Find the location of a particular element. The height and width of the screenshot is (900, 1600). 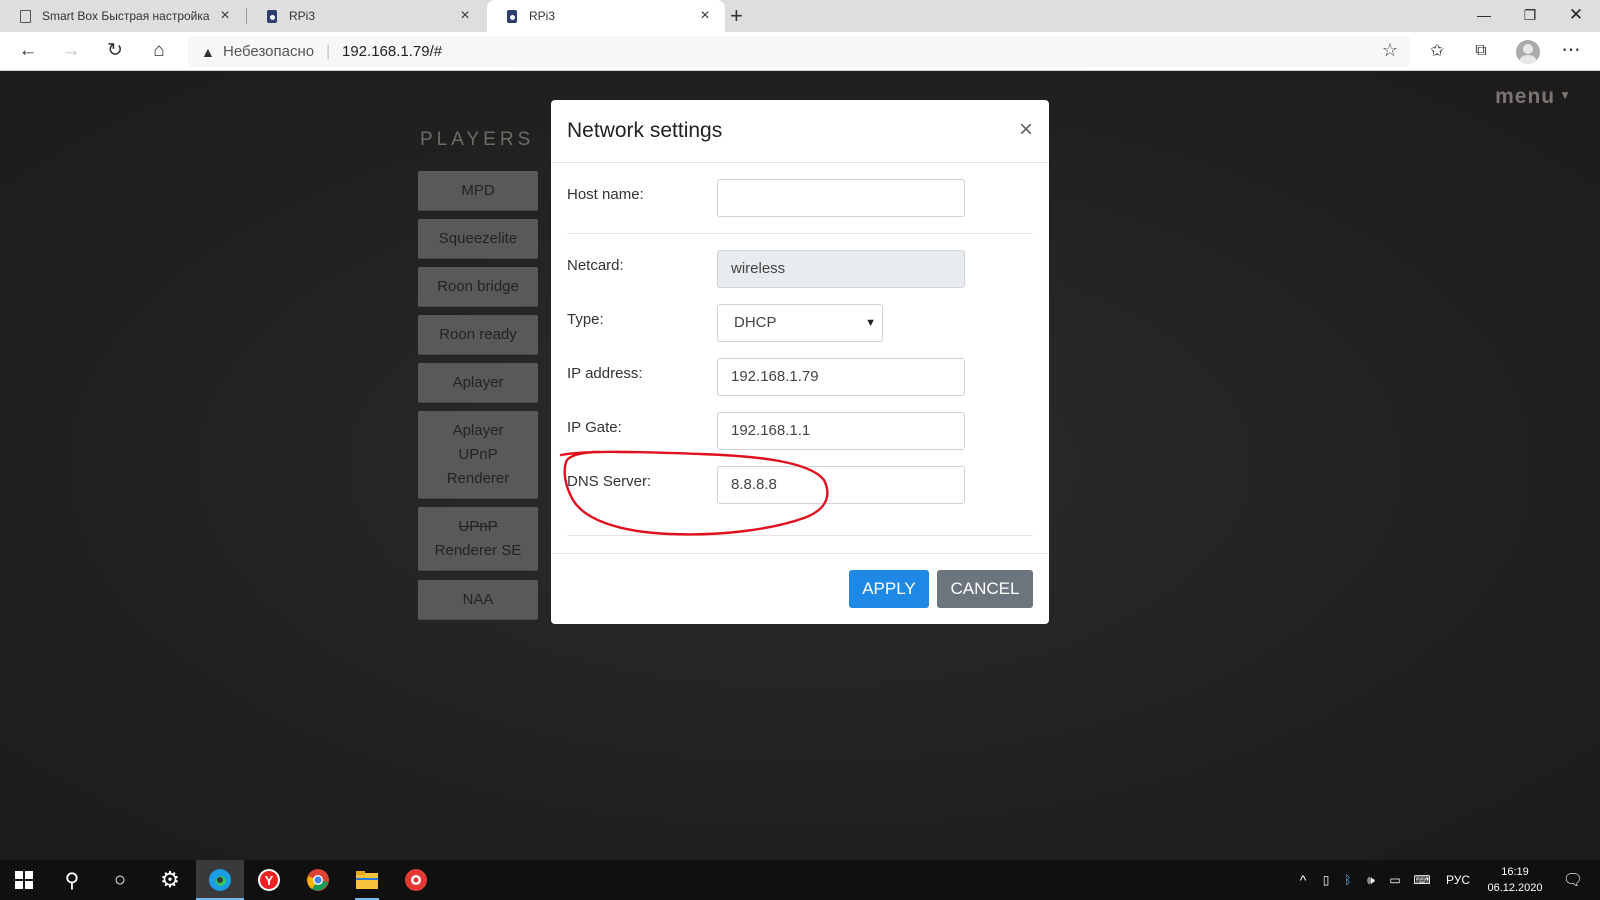

ip-gate-input: 192.168.1.1 is located at coordinates (841, 431).